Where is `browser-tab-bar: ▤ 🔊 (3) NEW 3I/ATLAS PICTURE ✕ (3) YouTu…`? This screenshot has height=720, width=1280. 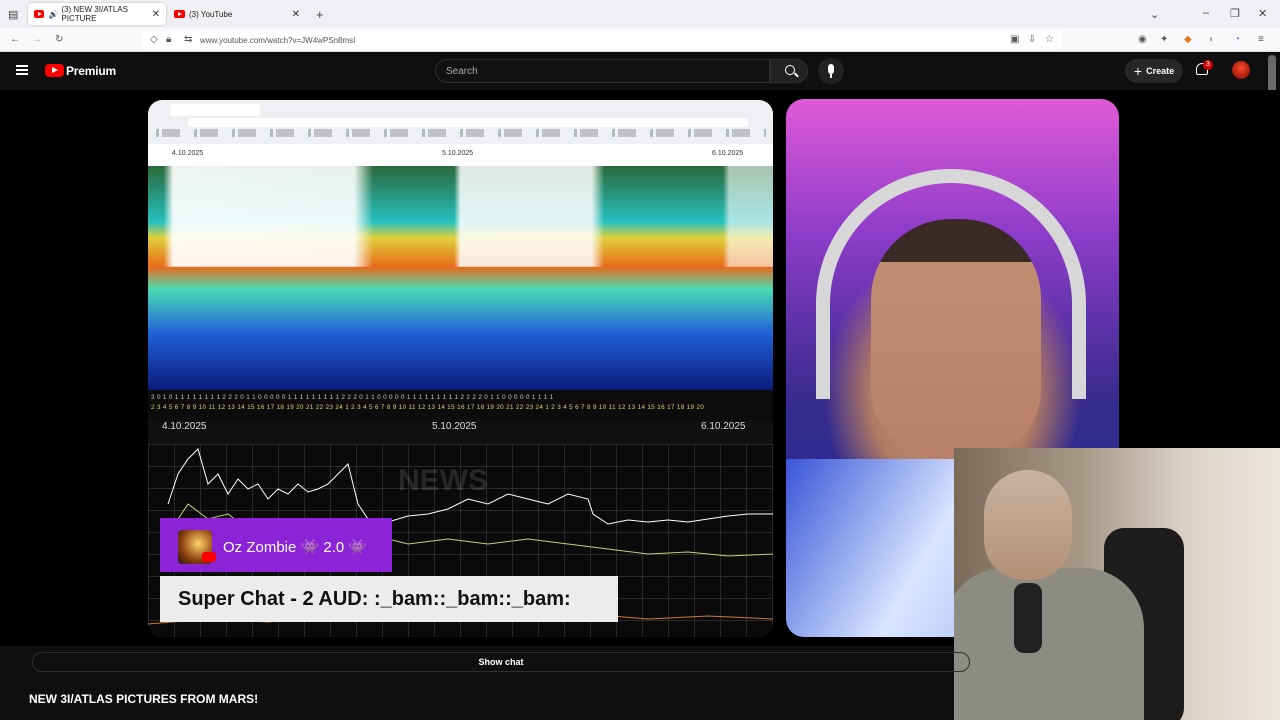 browser-tab-bar: ▤ 🔊 (3) NEW 3I/ATLAS PICTURE ✕ (3) YouTu… is located at coordinates (640, 14).